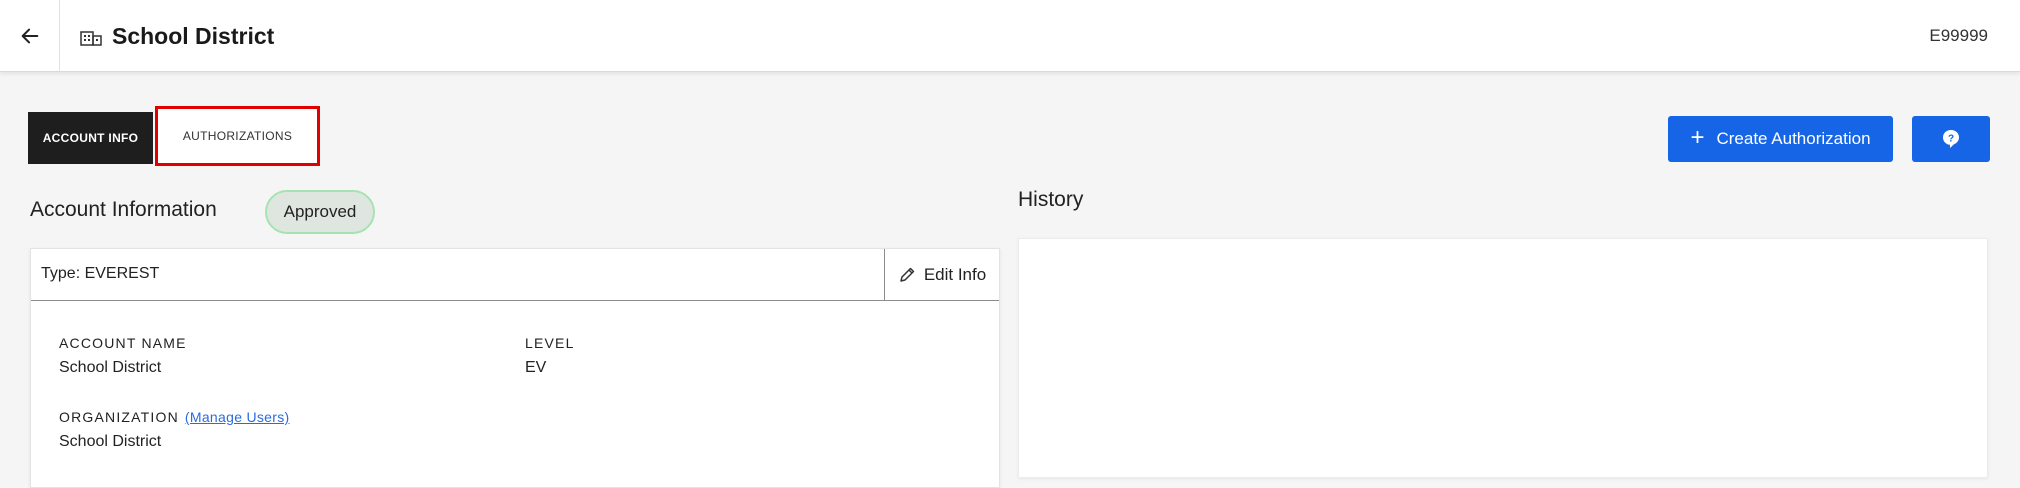  Describe the element at coordinates (123, 209) in the screenshot. I see `account-information-title: Account Information` at that location.